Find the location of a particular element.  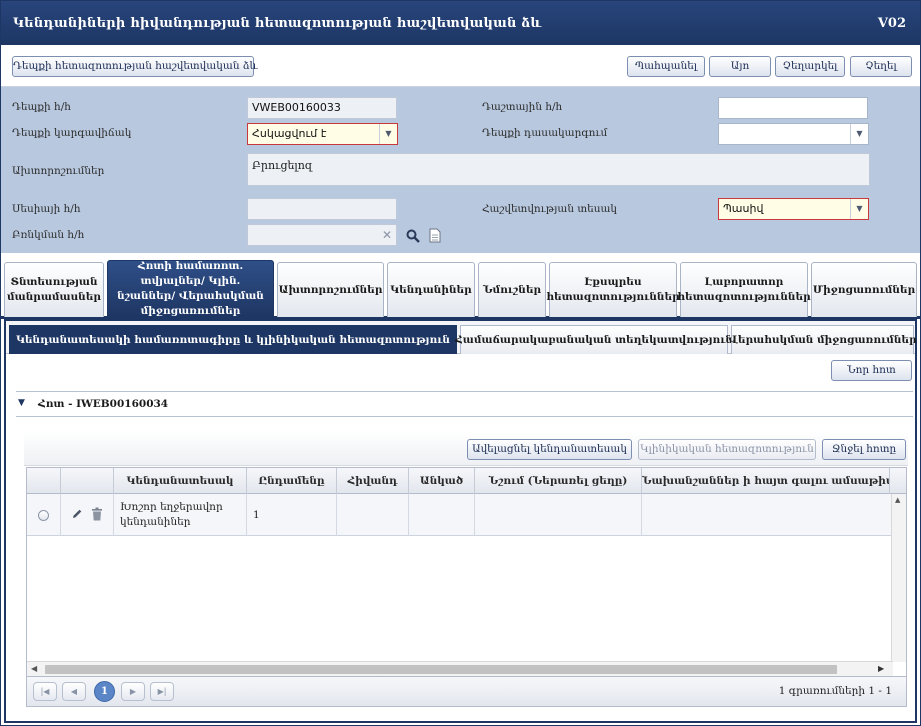

field-no-input is located at coordinates (793, 108).